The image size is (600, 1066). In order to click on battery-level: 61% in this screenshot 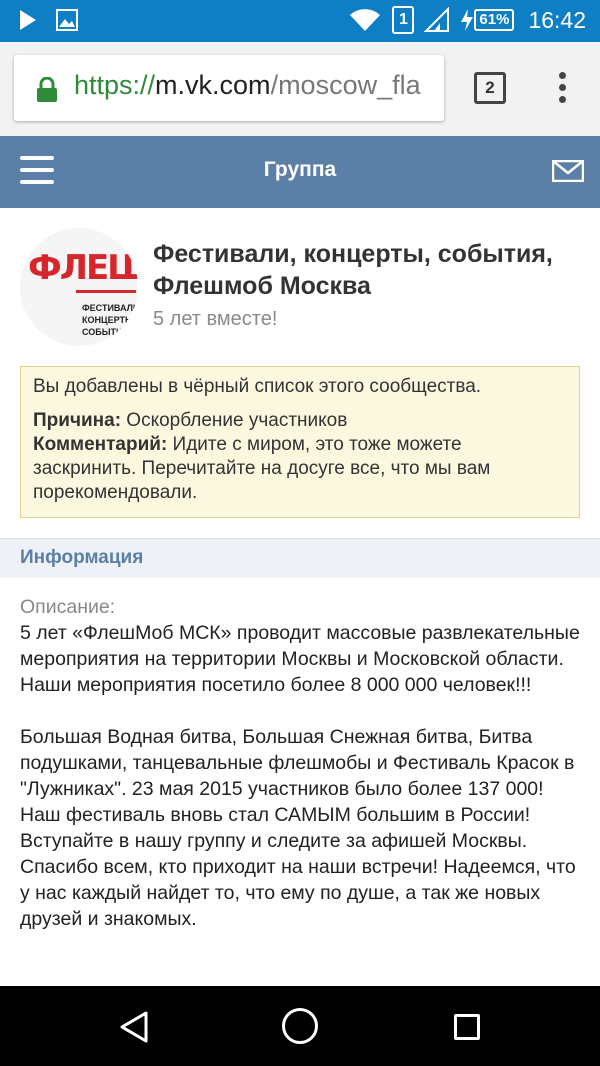, I will do `click(494, 20)`.